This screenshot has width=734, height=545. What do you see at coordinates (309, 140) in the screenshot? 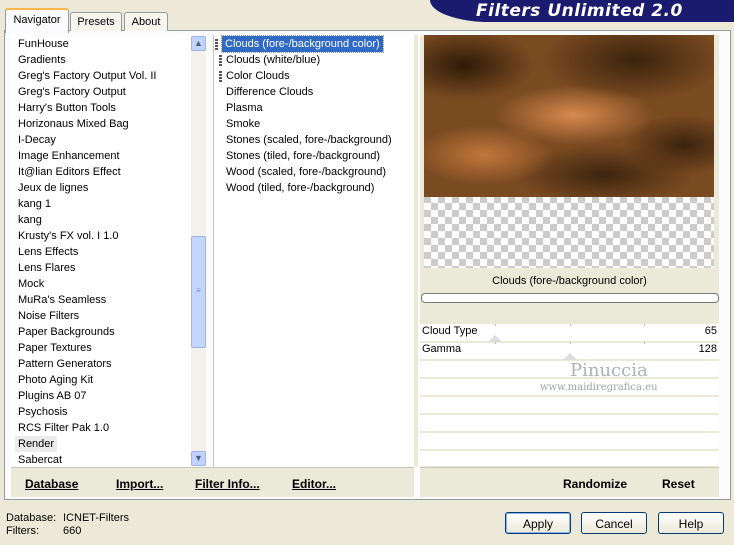
I see `filter-item: Stones (scaled, fore-/background)` at bounding box center [309, 140].